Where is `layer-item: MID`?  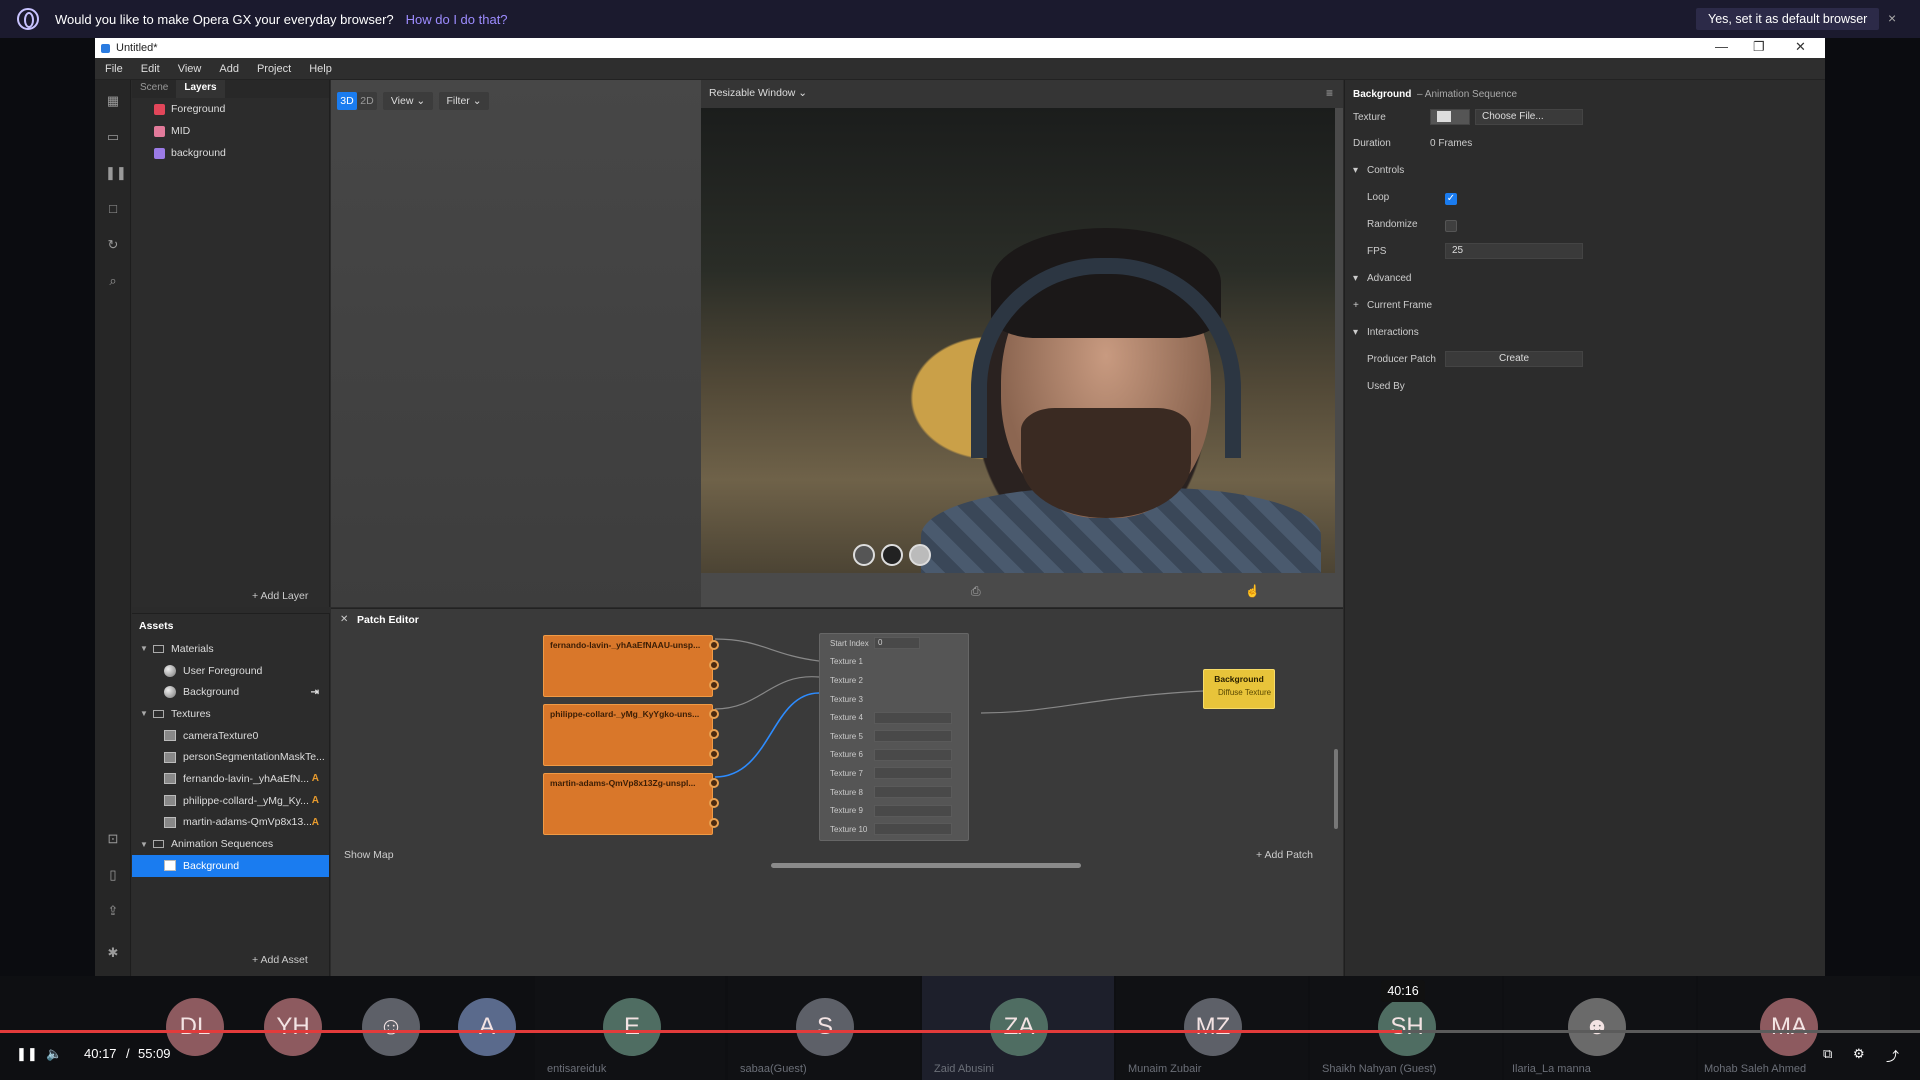 layer-item: MID is located at coordinates (230, 131).